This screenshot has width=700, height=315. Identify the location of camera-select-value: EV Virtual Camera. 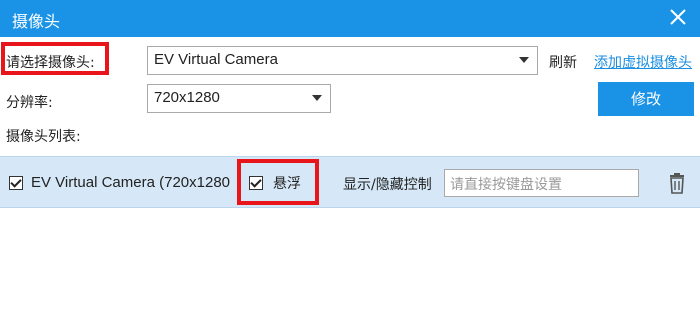
(216, 59).